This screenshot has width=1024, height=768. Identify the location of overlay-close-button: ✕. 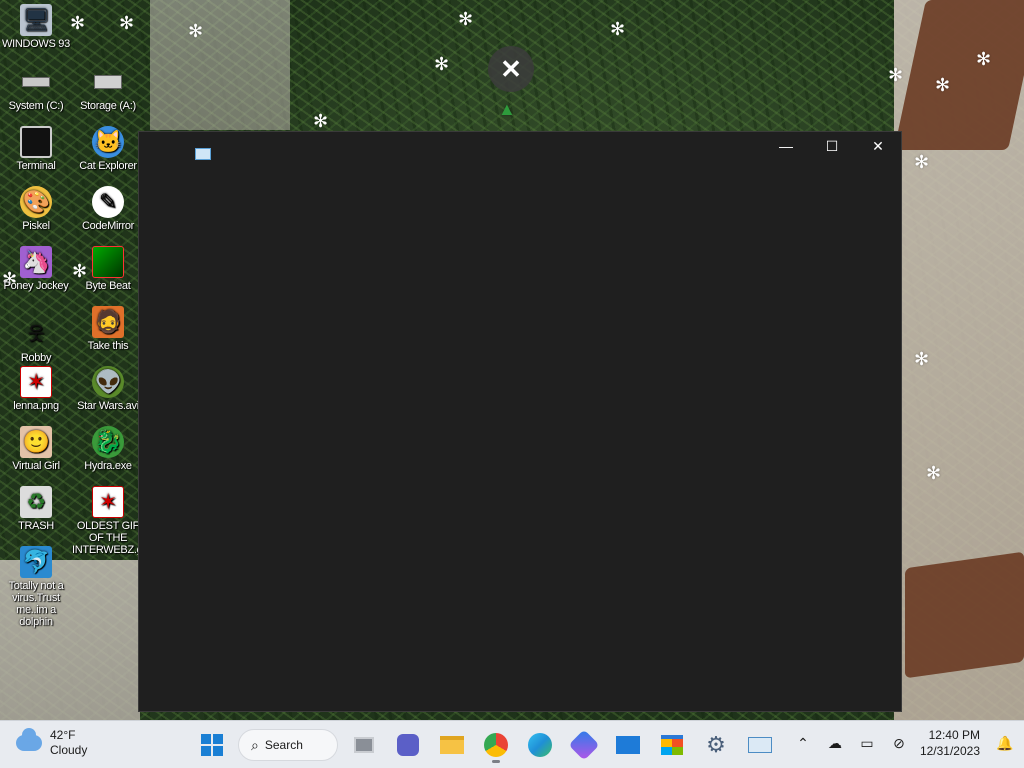
(511, 69).